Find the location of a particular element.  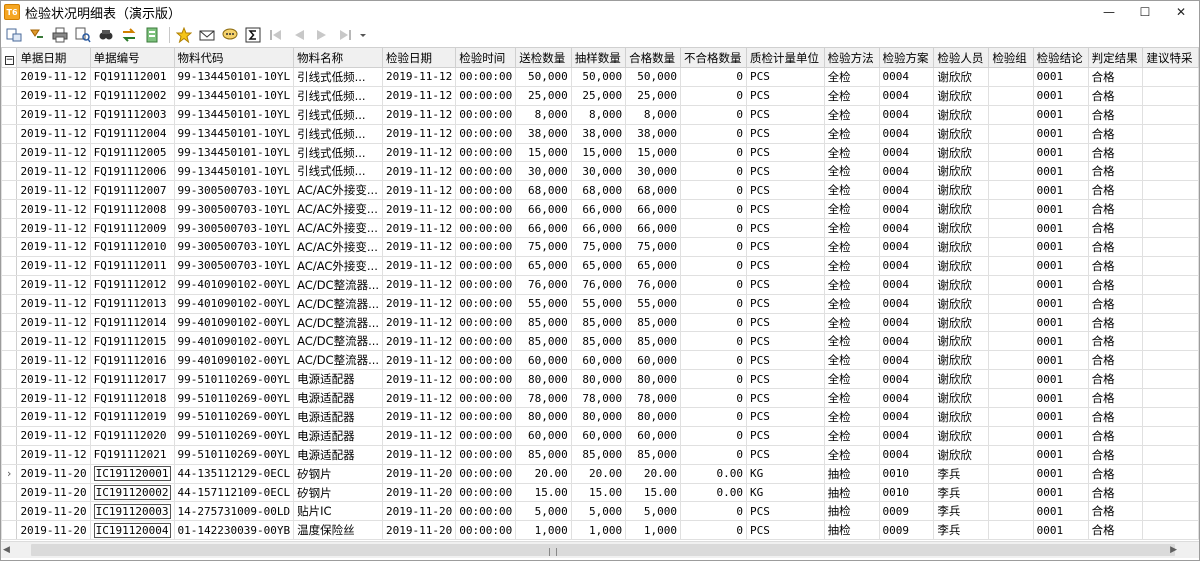

scroll-left-icon: ◀ is located at coordinates (6, 550).